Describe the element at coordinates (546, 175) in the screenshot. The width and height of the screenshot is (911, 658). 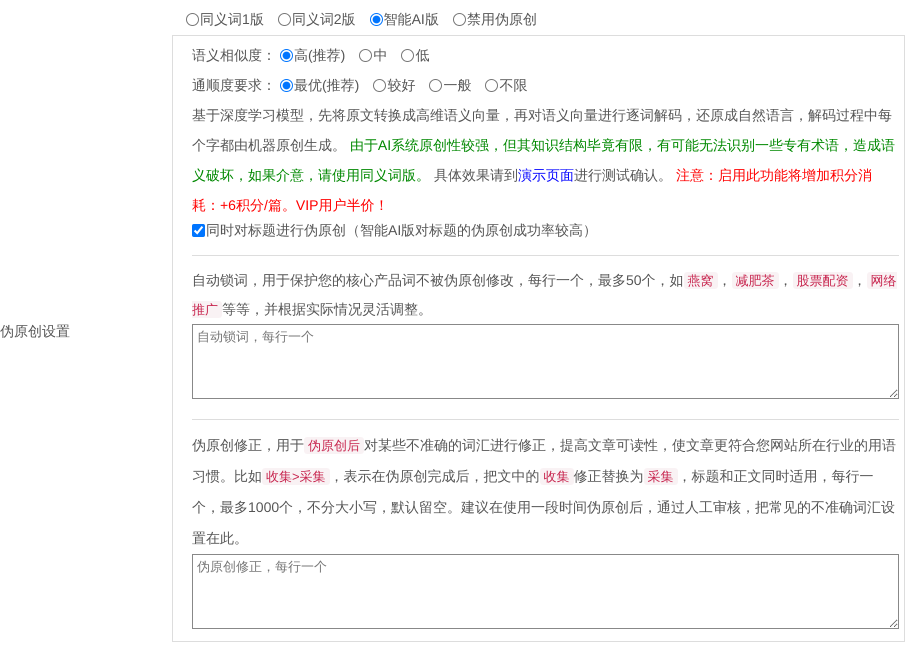
I see `demo-page-link: 演示页面` at that location.